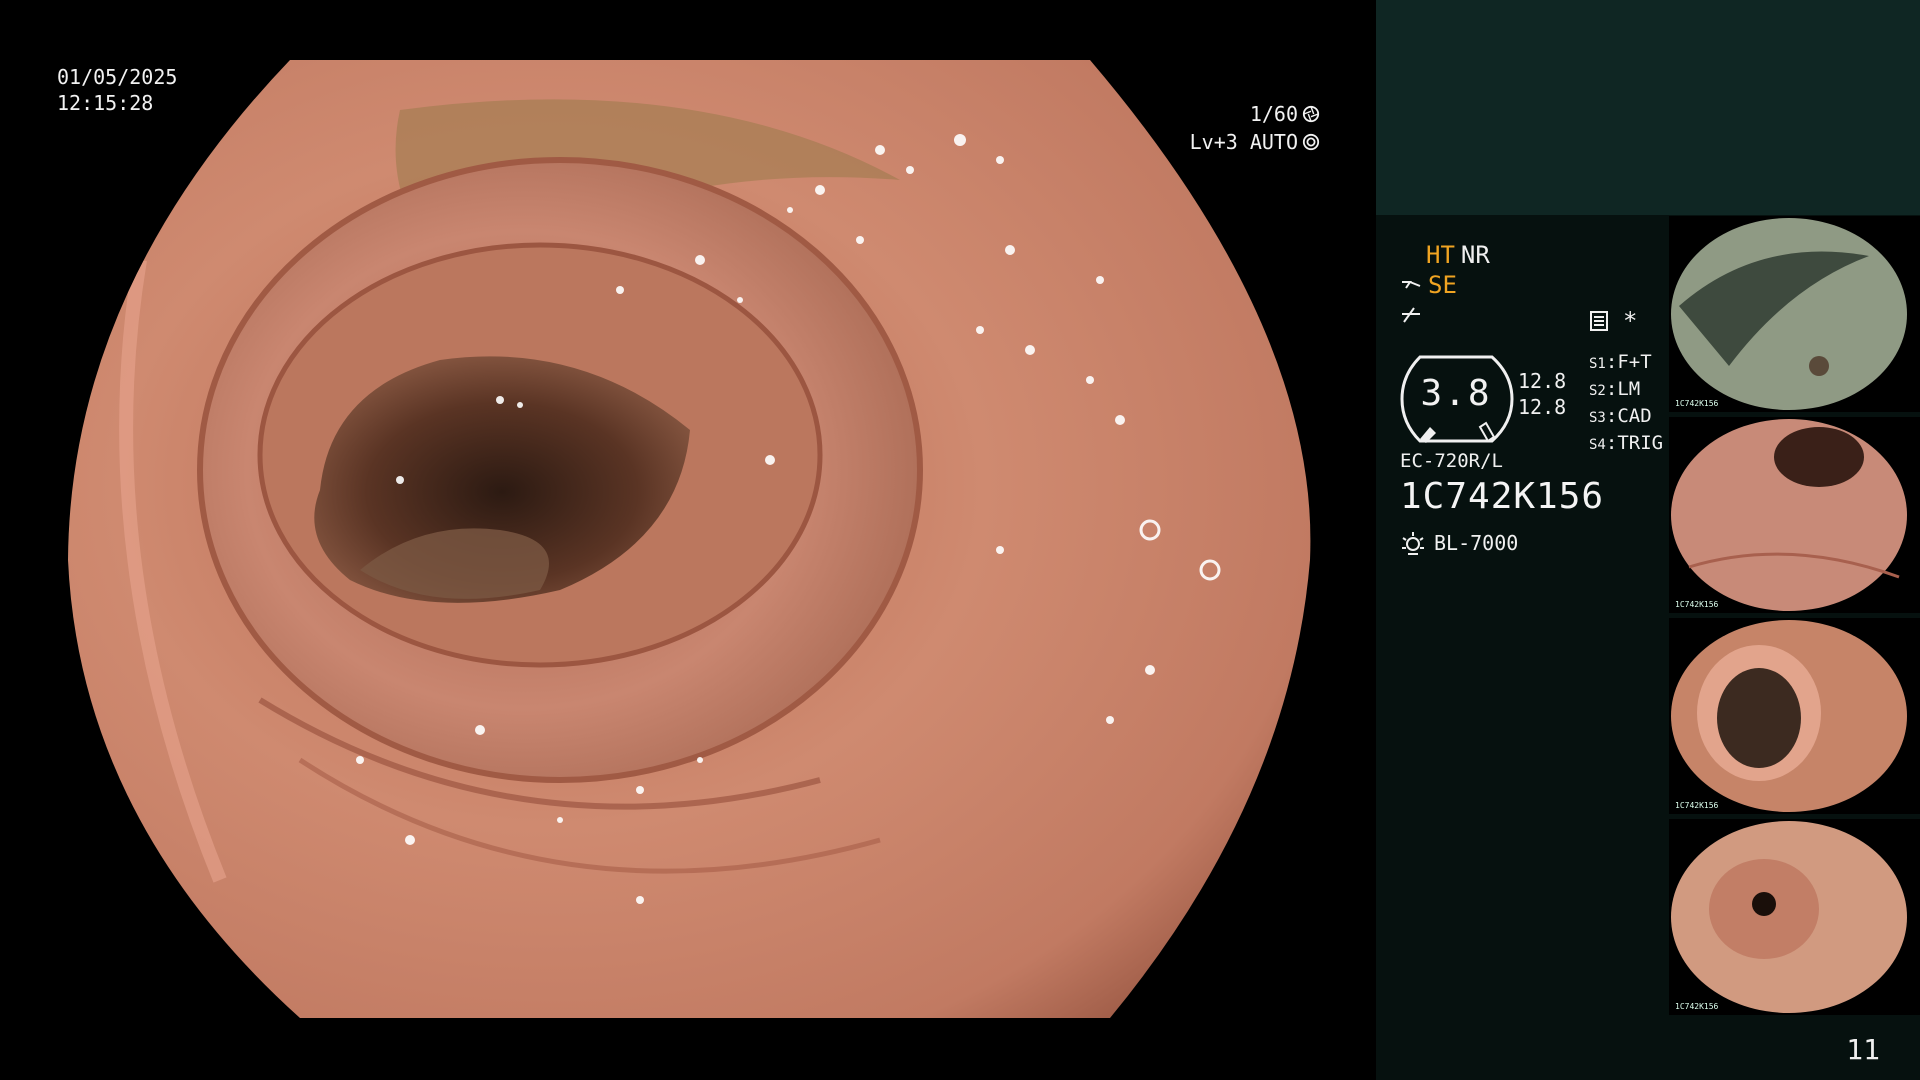  I want to click on iris-icon, so click(1311, 142).